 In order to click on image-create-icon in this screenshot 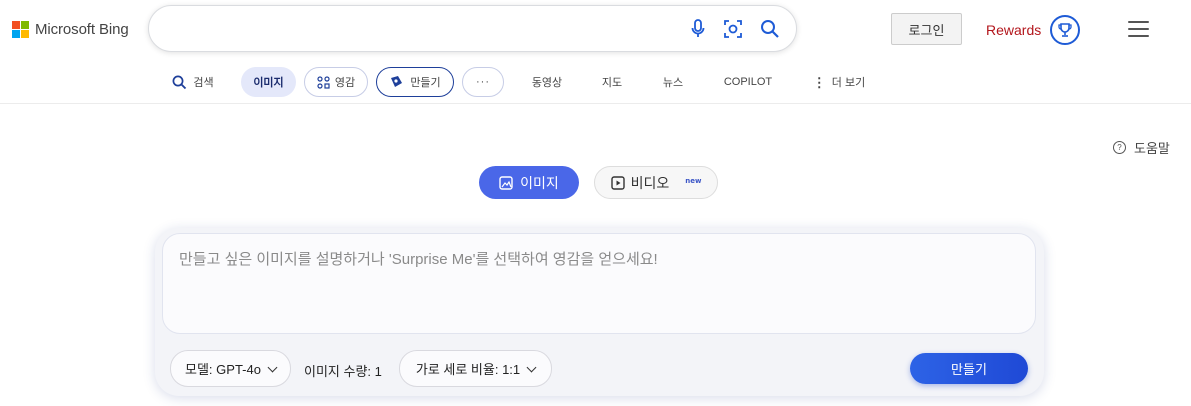, I will do `click(397, 81)`.